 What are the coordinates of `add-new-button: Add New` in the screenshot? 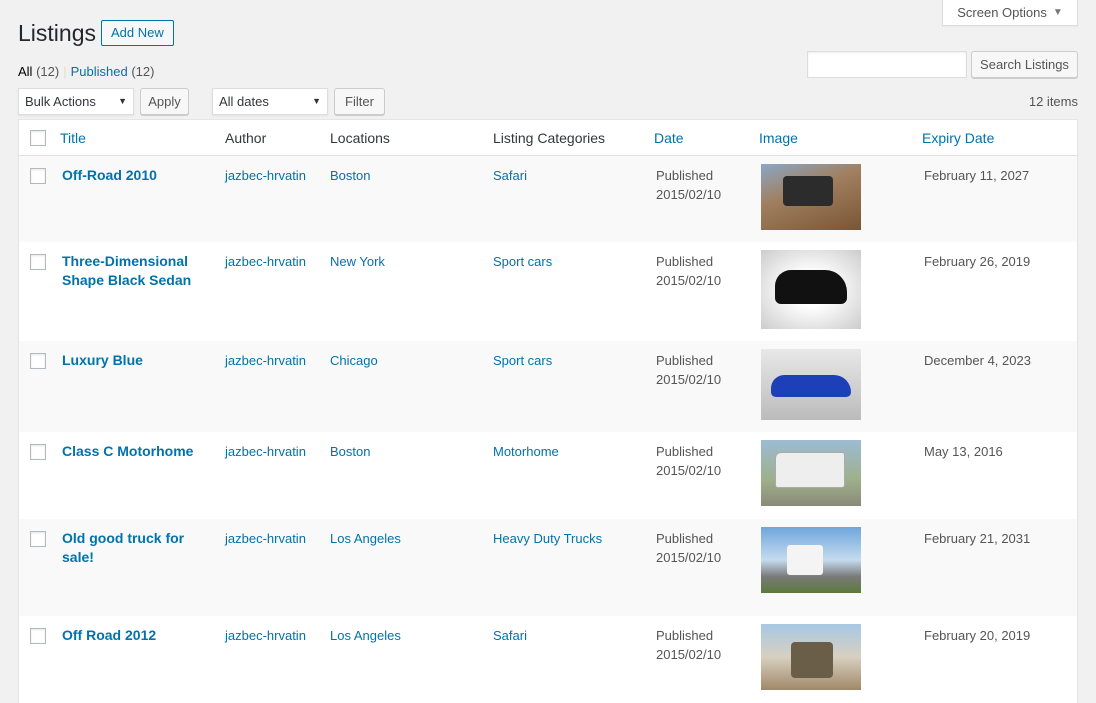 It's located at (137, 33).